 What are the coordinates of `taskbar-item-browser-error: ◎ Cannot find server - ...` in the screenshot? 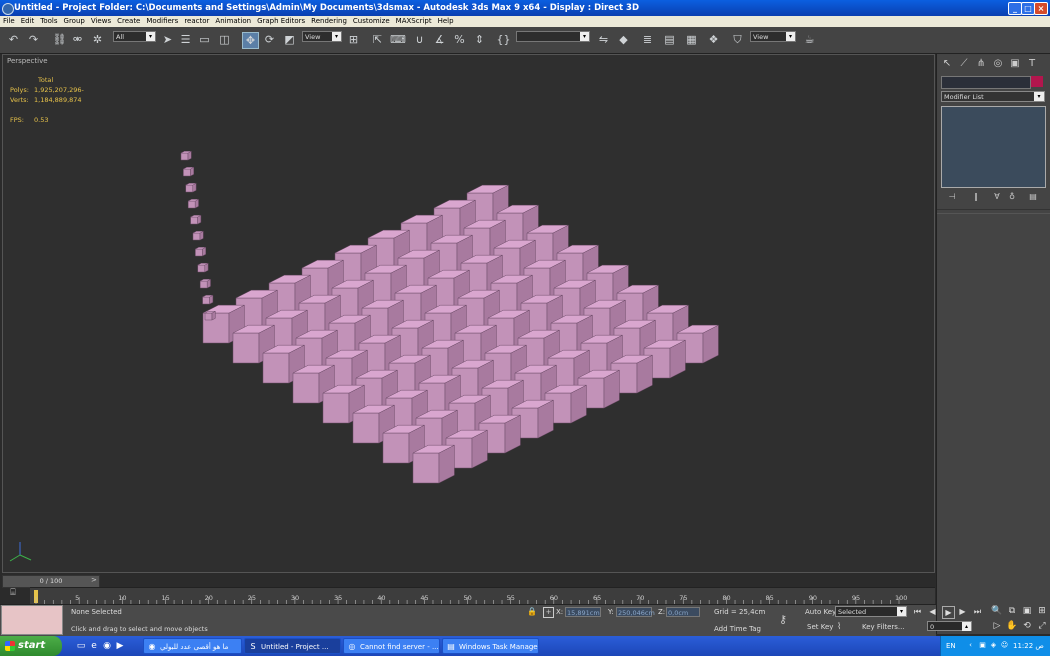 It's located at (391, 646).